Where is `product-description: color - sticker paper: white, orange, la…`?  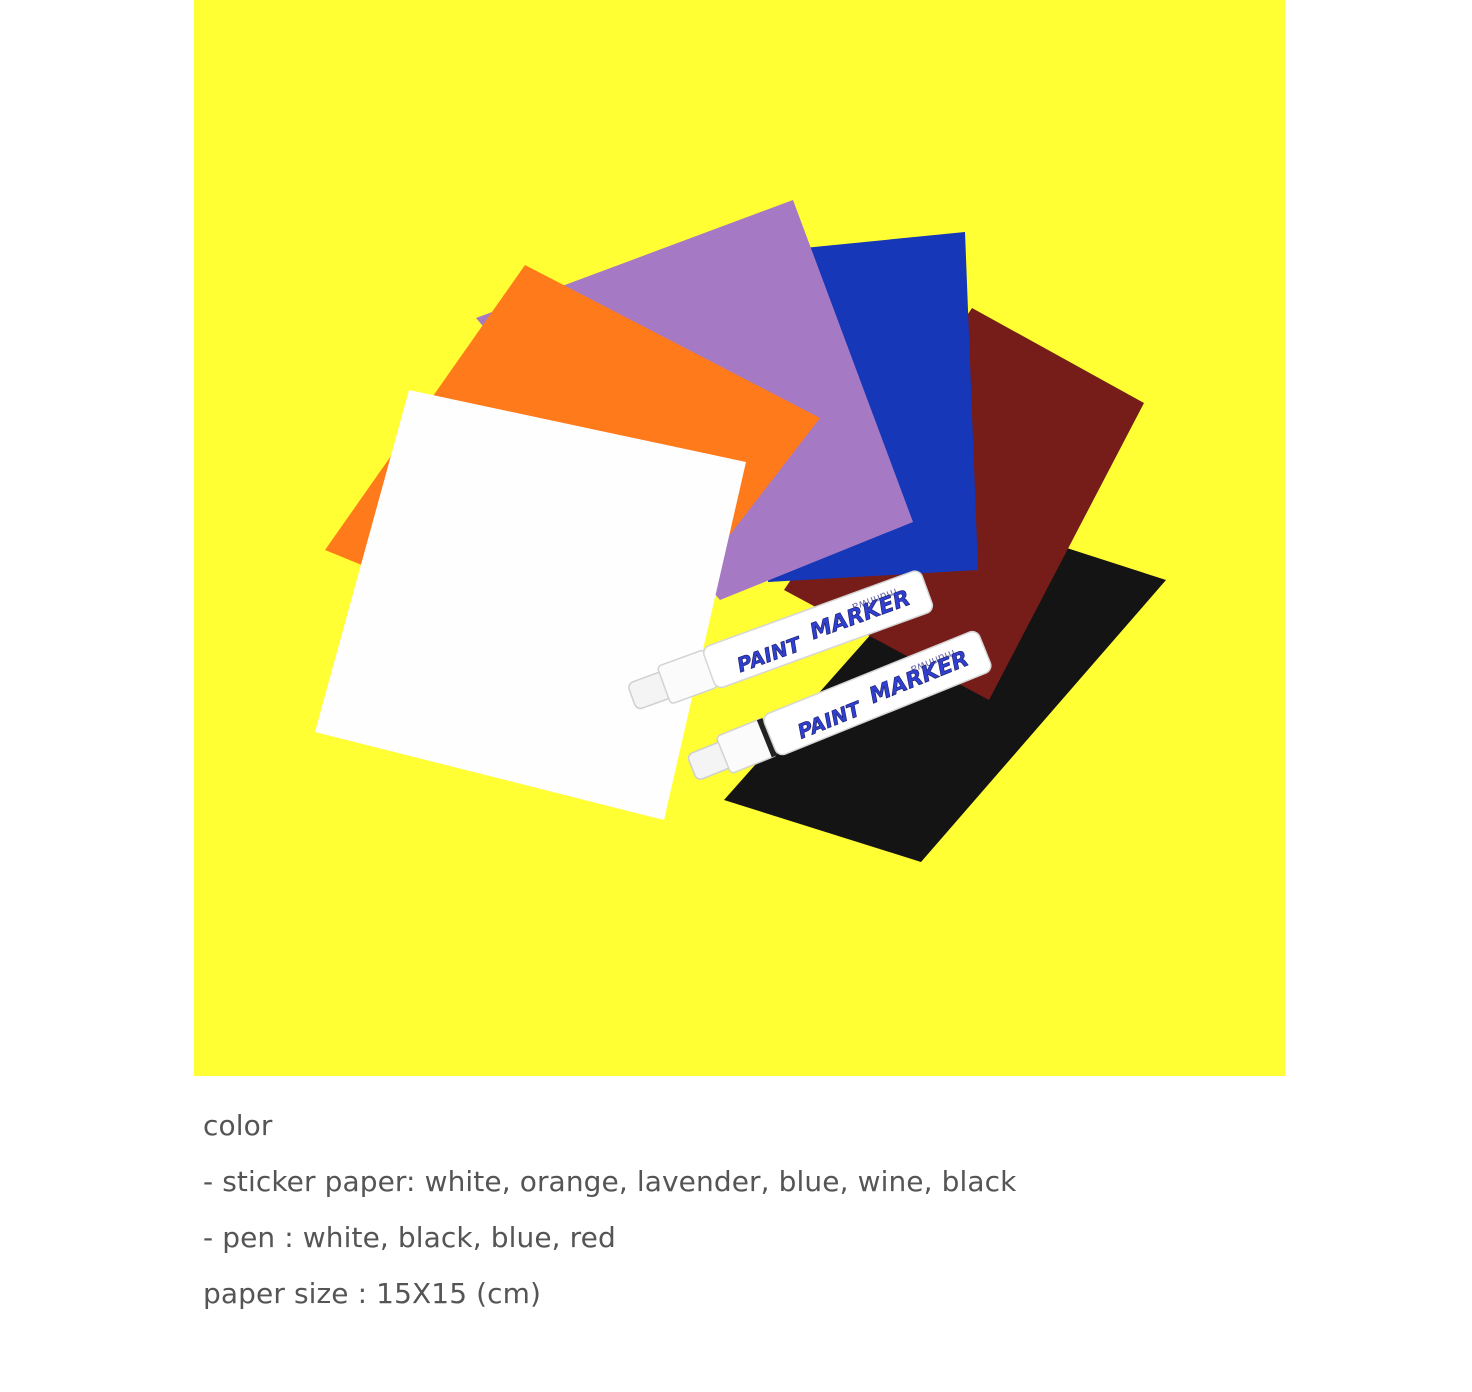
product-description: color - sticker paper: white, orange, la… is located at coordinates (743, 1210).